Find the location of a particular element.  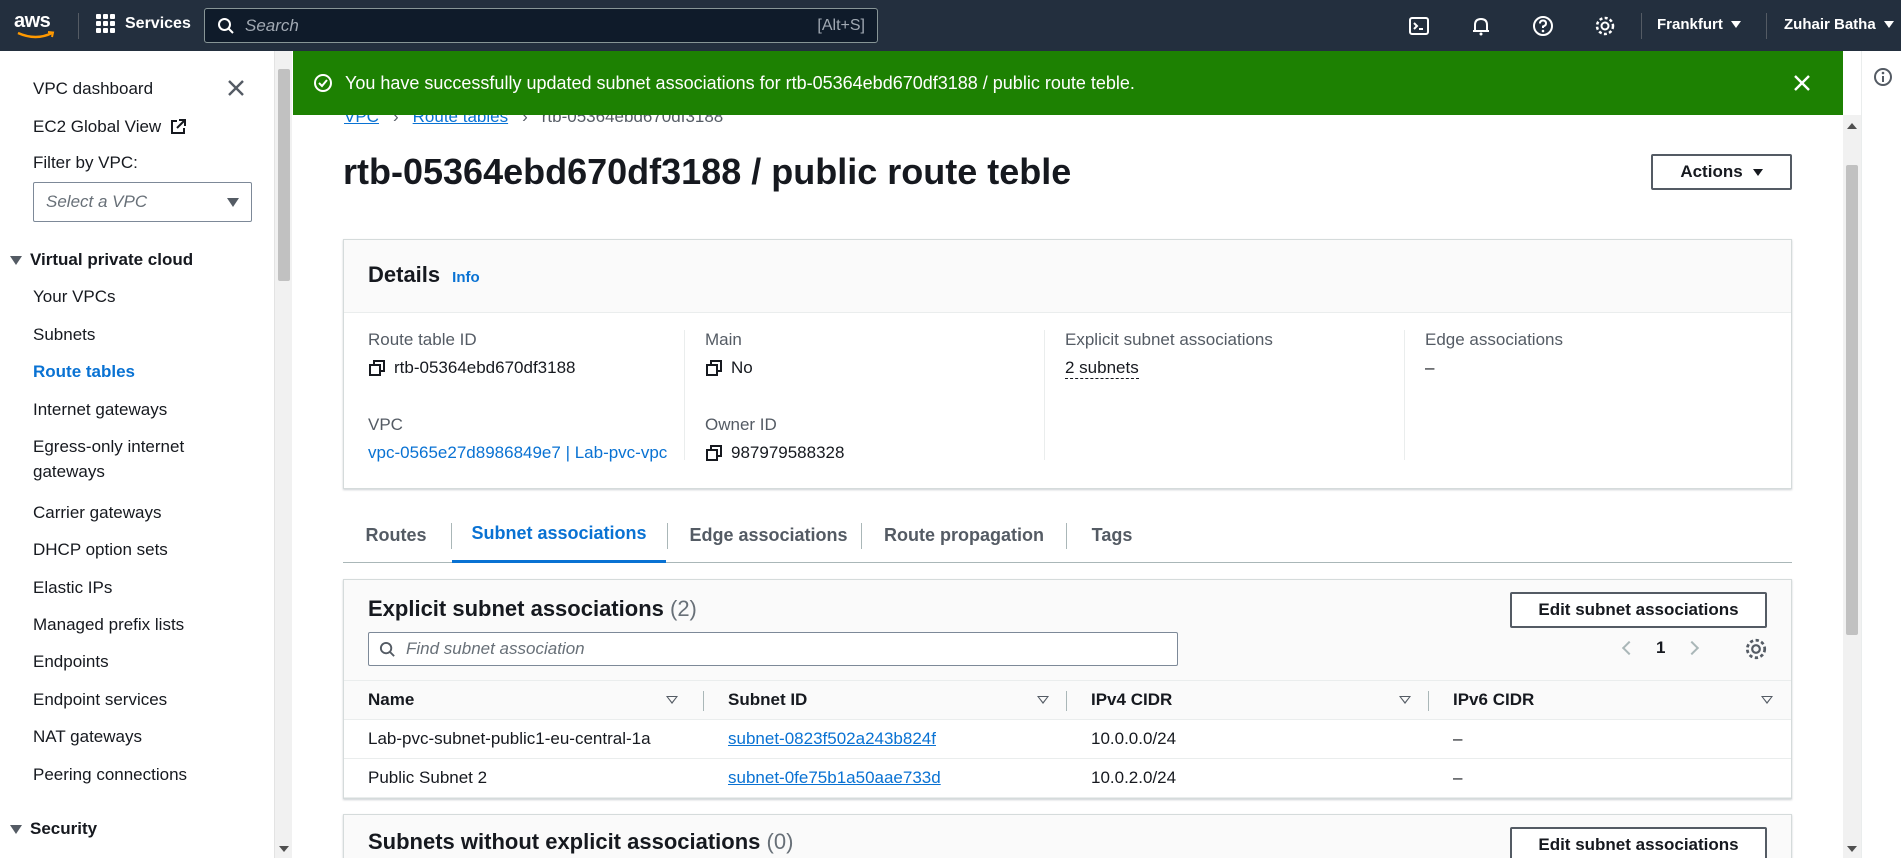

column-label: IPv4 CIDR is located at coordinates (1132, 699).